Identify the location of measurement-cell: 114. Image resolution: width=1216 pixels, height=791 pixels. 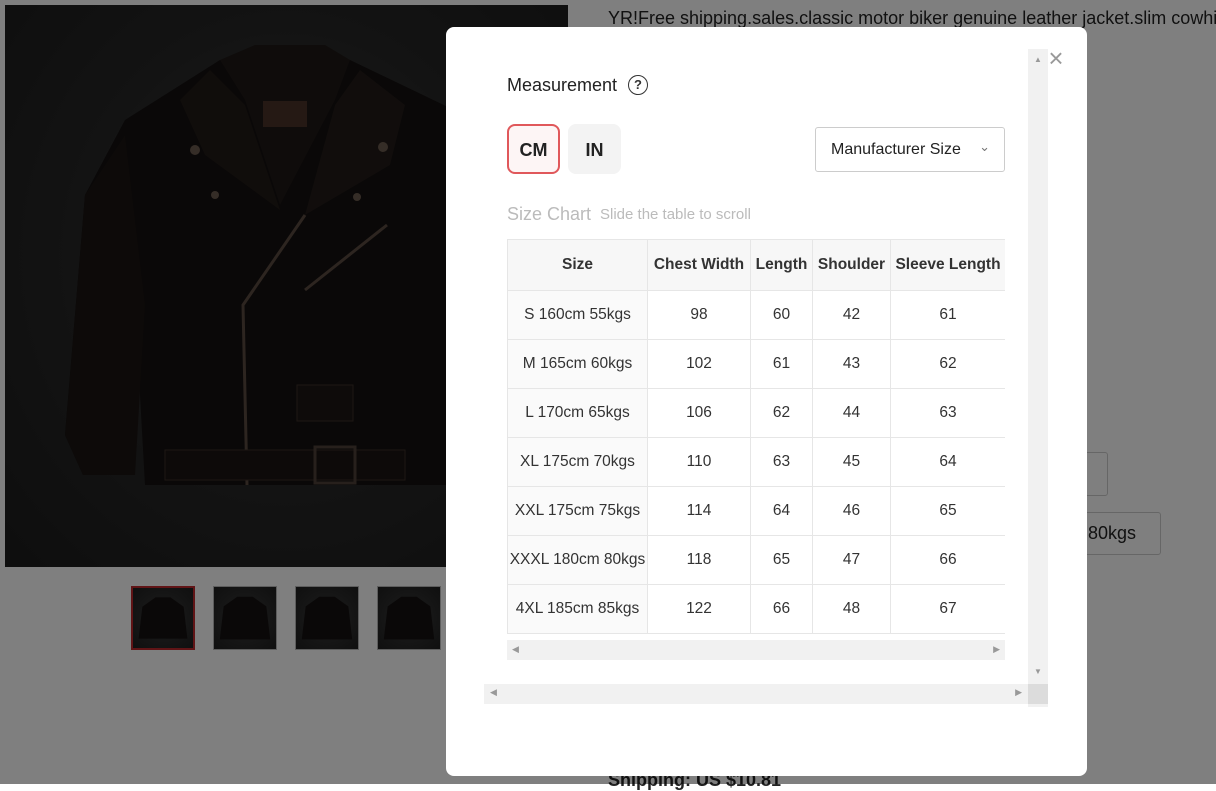
(699, 511).